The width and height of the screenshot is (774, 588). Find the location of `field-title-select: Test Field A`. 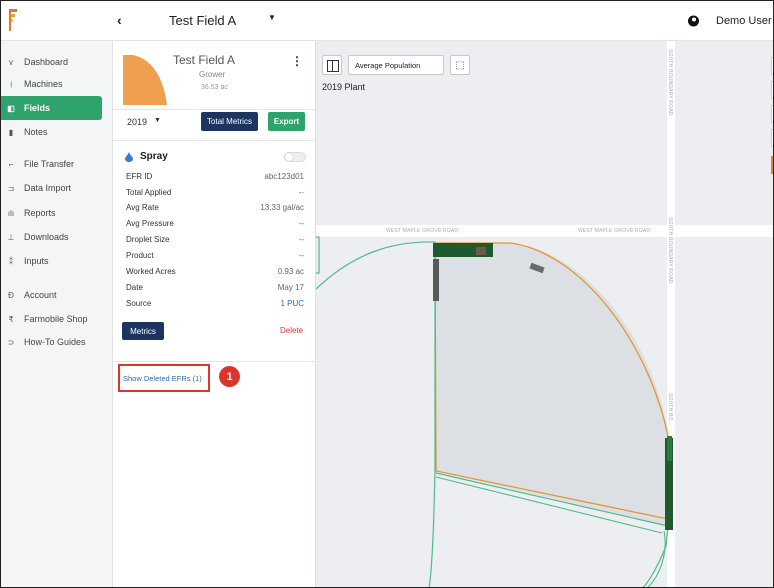

field-title-select: Test Field A is located at coordinates (202, 20).